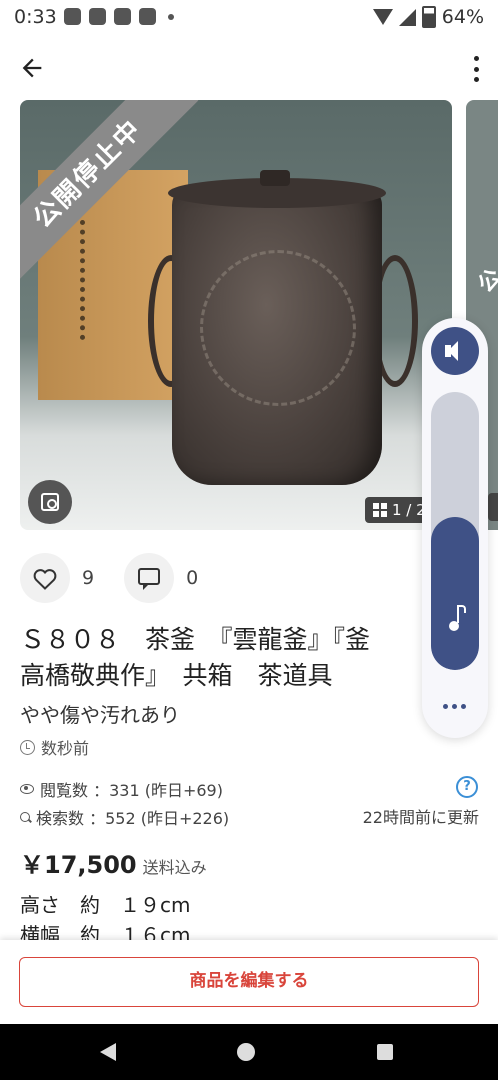  I want to click on like-button, so click(45, 578).